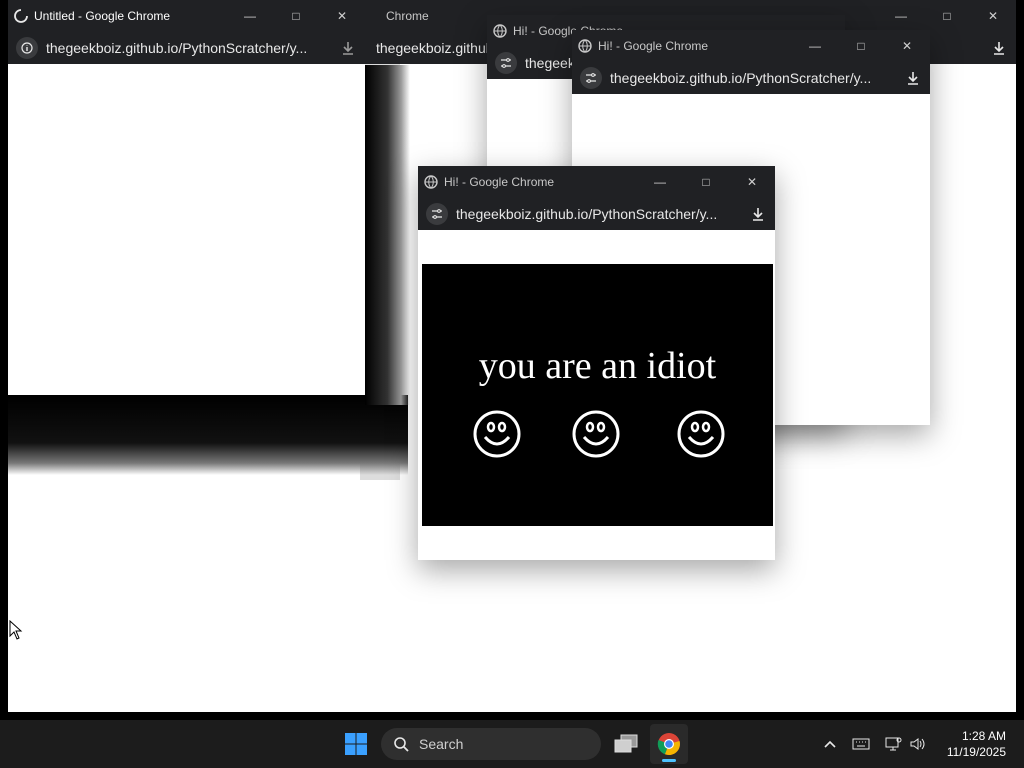  What do you see at coordinates (512, 716) in the screenshot?
I see `screen-border-bottom` at bounding box center [512, 716].